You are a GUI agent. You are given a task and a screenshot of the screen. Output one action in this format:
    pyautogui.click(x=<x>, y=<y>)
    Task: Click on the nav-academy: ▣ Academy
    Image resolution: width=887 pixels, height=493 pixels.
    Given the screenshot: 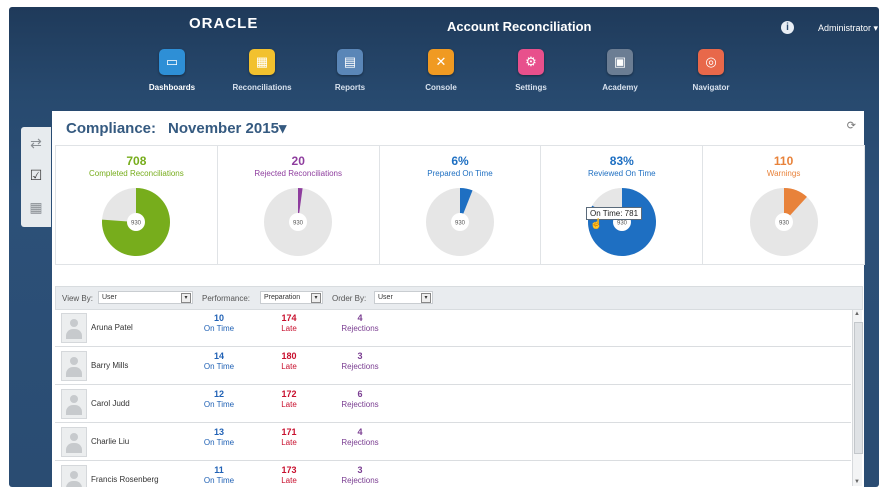 What is the action you would take?
    pyautogui.click(x=620, y=70)
    